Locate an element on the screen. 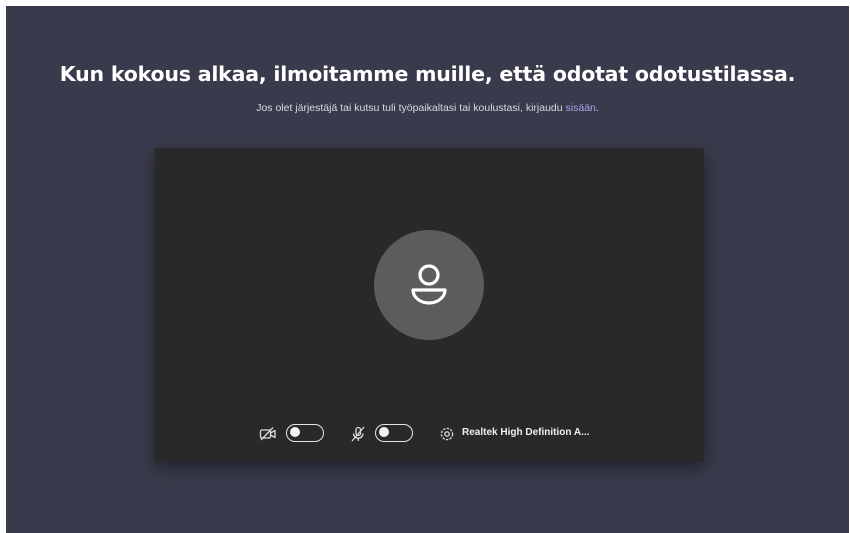 The width and height of the screenshot is (850, 533). mic-off-icon is located at coordinates (358, 434).